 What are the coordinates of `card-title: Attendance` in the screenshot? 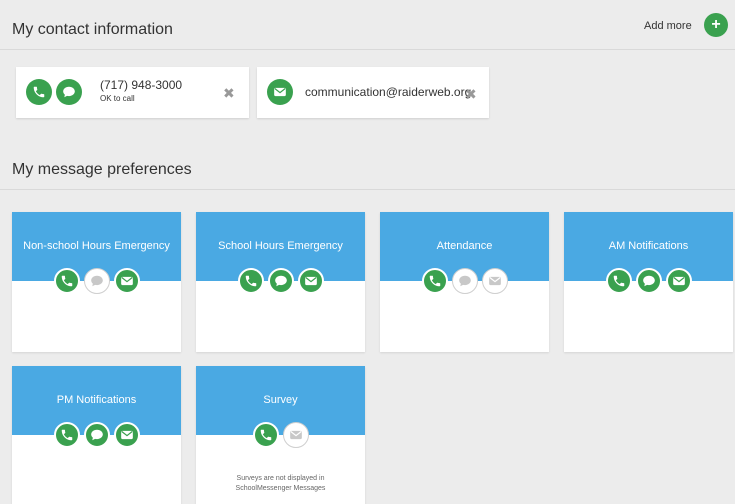 It's located at (464, 246).